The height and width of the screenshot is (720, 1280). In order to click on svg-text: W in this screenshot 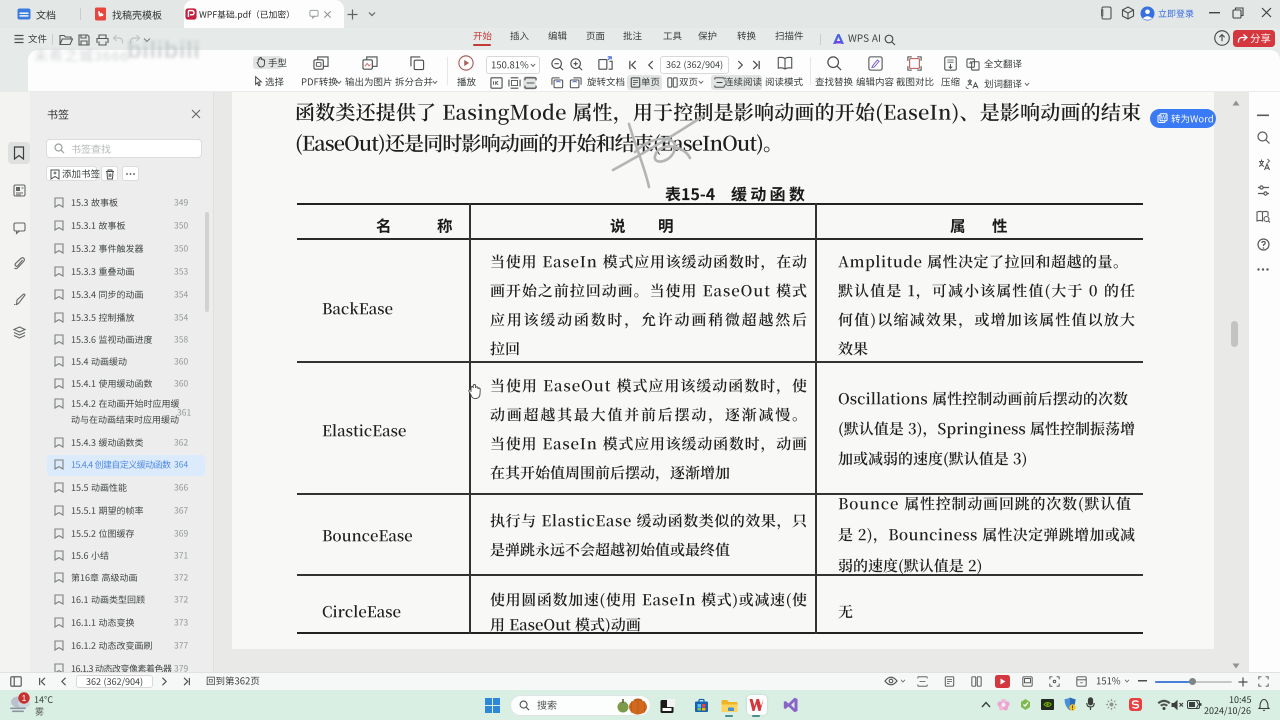, I will do `click(1164, 119)`.